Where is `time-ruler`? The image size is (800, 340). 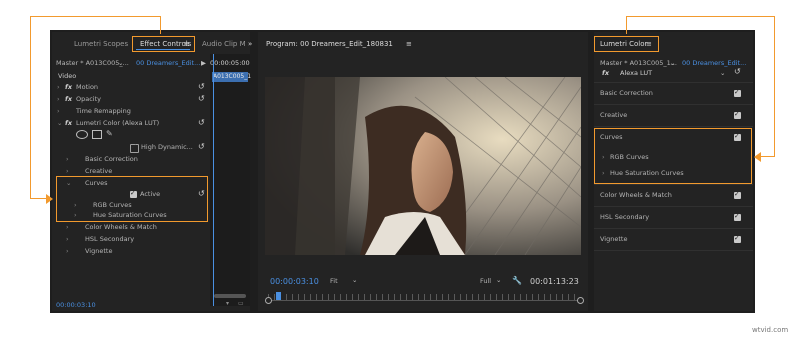 time-ruler is located at coordinates (424, 298).